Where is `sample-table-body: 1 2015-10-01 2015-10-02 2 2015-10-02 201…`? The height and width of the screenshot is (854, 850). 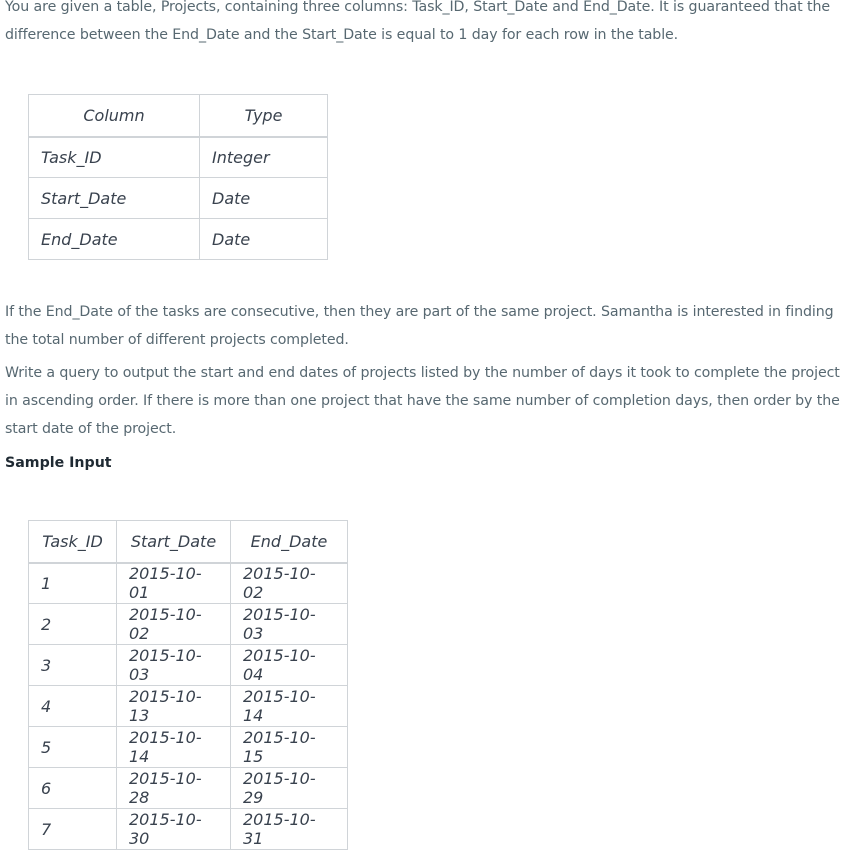
sample-table-body: 1 2015-10-01 2015-10-02 2 2015-10-02 201… is located at coordinates (188, 706).